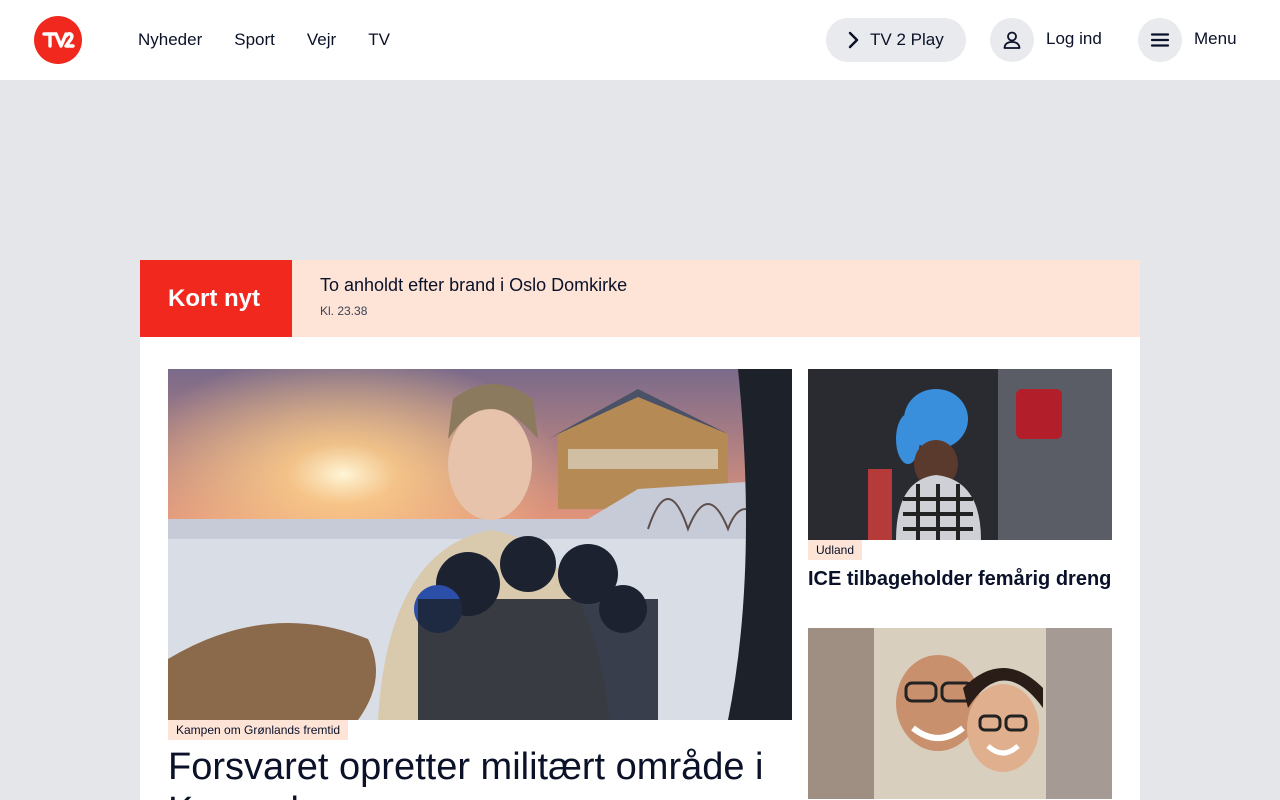 This screenshot has height=800, width=1280. What do you see at coordinates (216, 298) in the screenshot?
I see `kort-nyt-label: Kort nyt` at bounding box center [216, 298].